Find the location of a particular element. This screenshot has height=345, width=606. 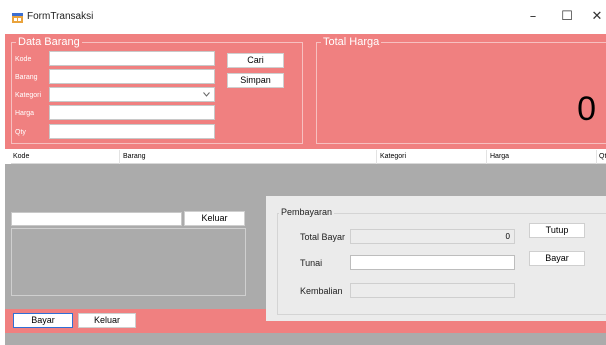

total-harga-legend: Total Harga is located at coordinates (351, 42).